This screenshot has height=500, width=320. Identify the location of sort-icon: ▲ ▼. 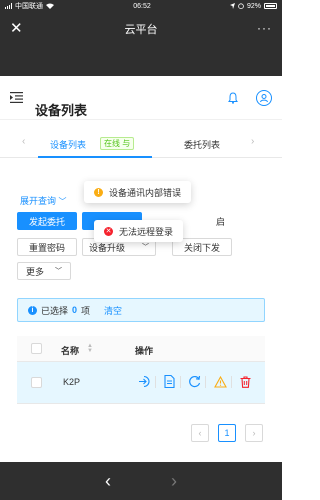
(90, 348).